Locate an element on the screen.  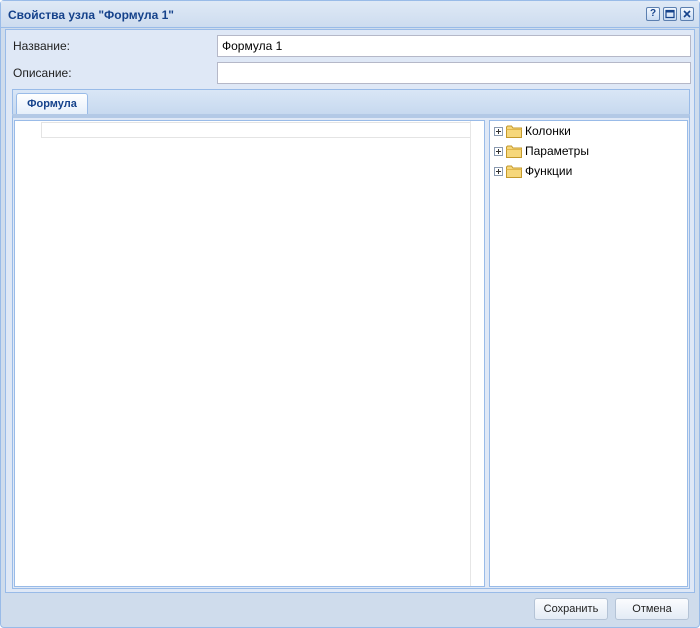
window-titlebar: Свойства узла "Формула 1" ? is located at coordinates (350, 14).